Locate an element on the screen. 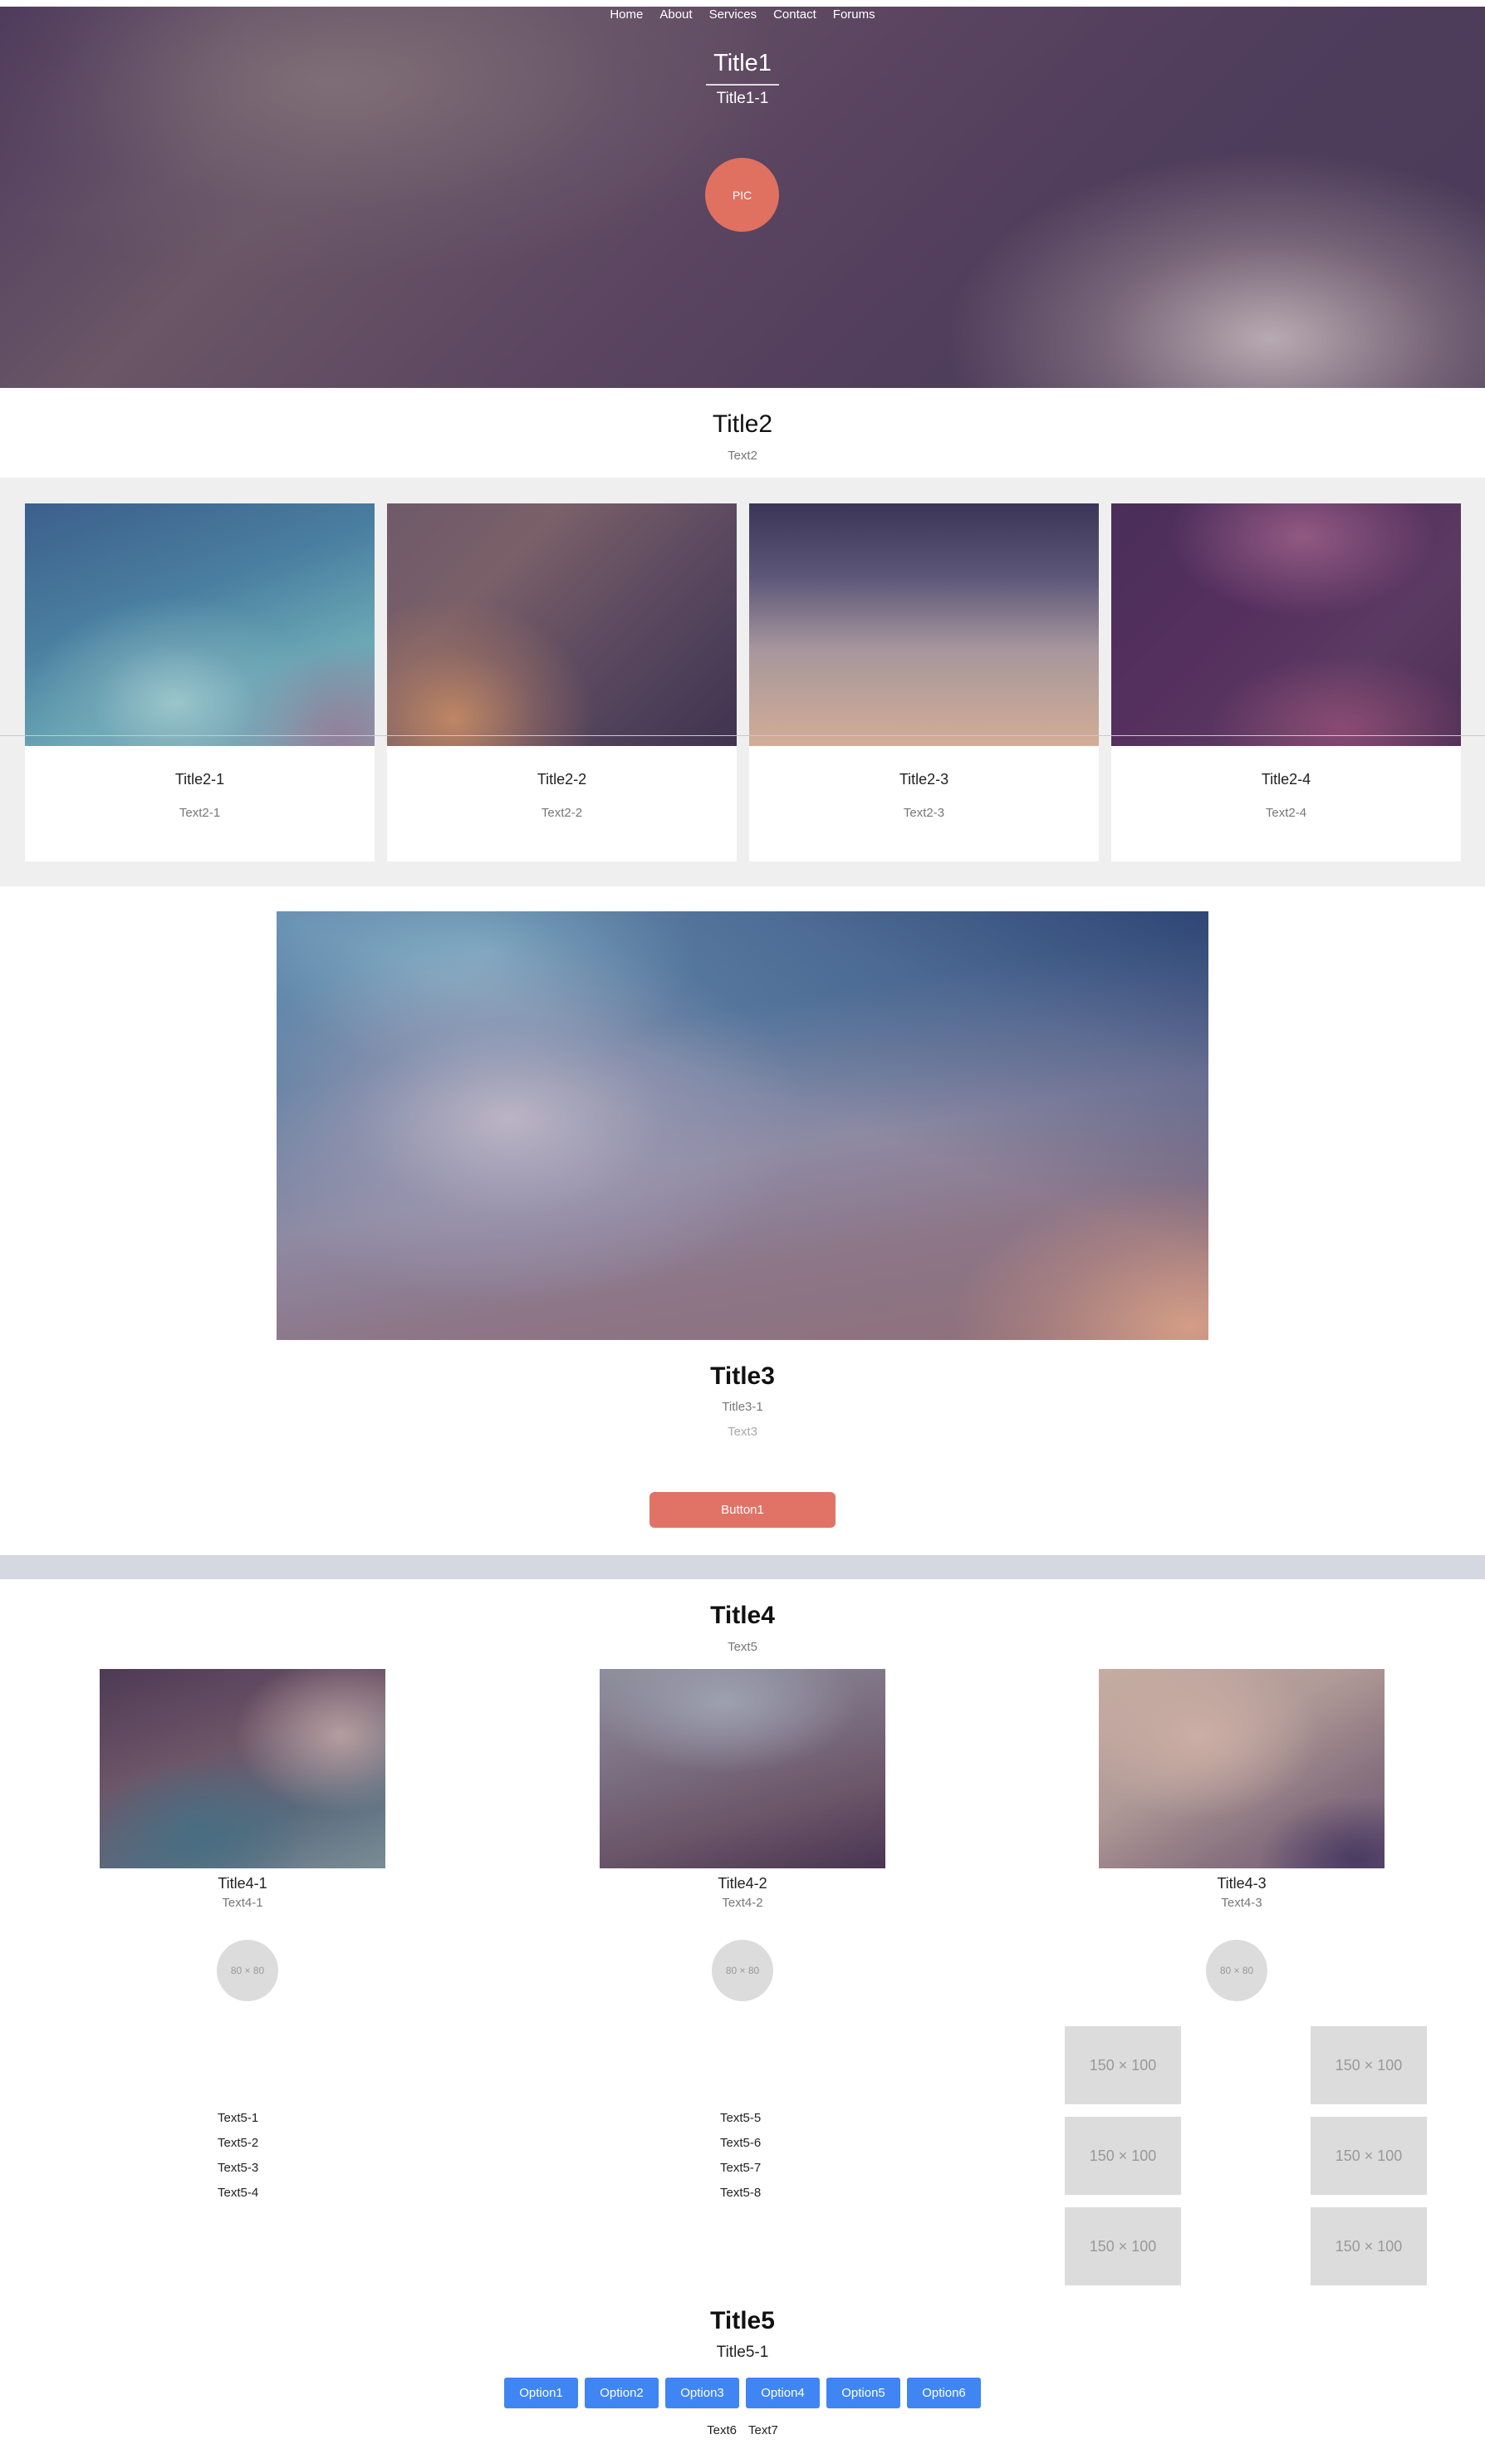 The image size is (1485, 2464). option5-button: Option5 is located at coordinates (863, 2393).